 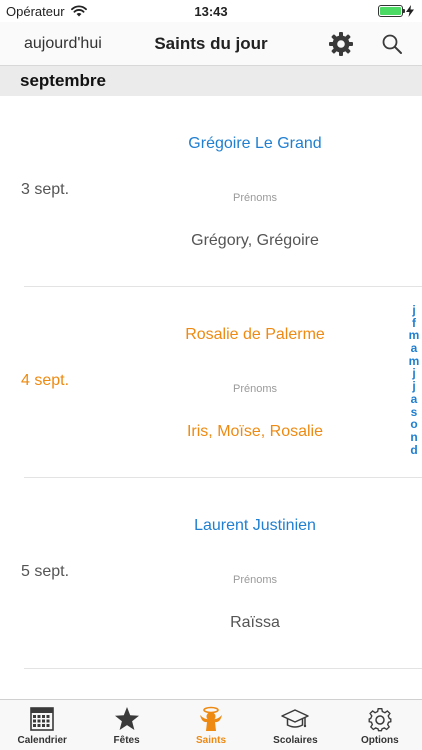 What do you see at coordinates (414, 310) in the screenshot?
I see `index-letter-jan: j` at bounding box center [414, 310].